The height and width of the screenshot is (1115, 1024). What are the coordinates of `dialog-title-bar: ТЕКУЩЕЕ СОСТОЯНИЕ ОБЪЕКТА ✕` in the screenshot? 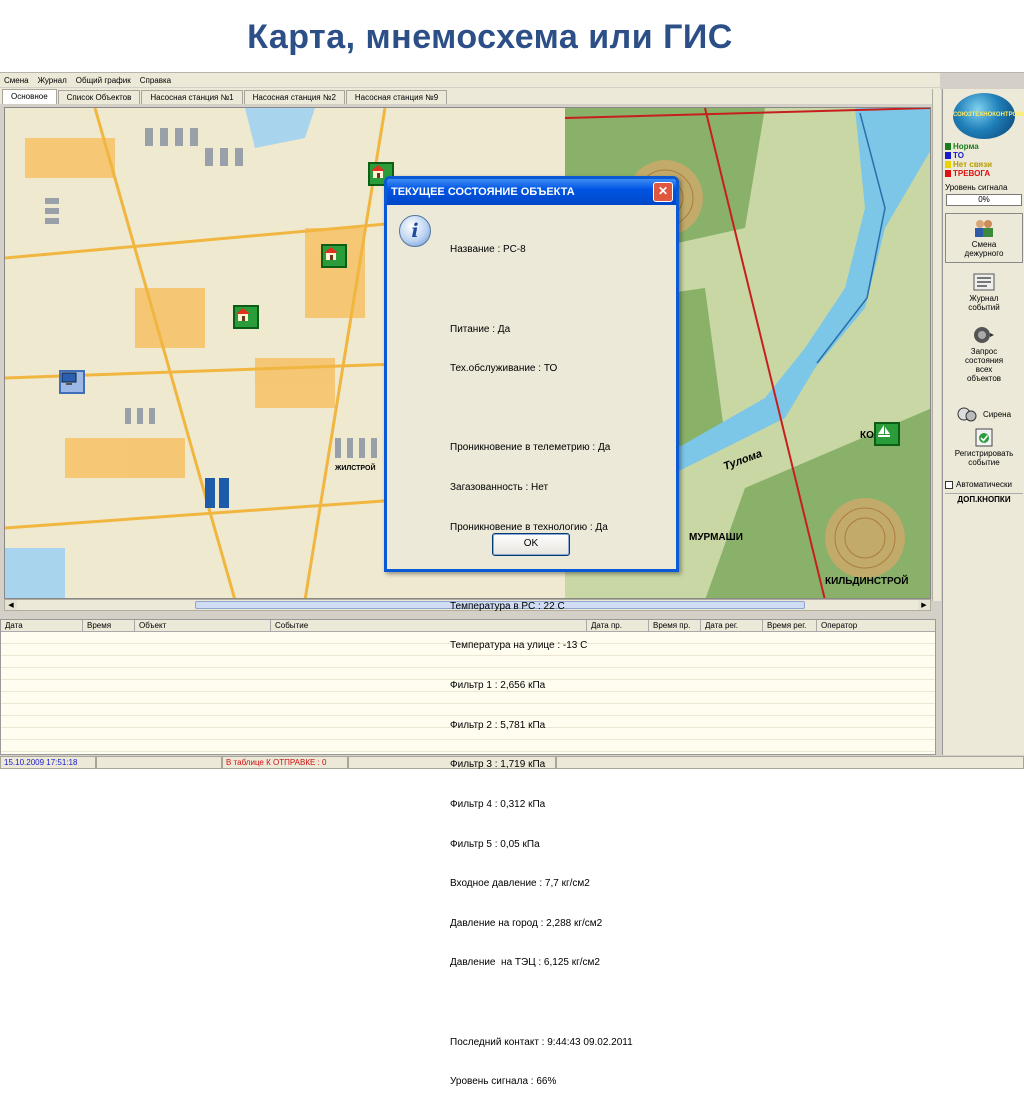 It's located at (531, 192).